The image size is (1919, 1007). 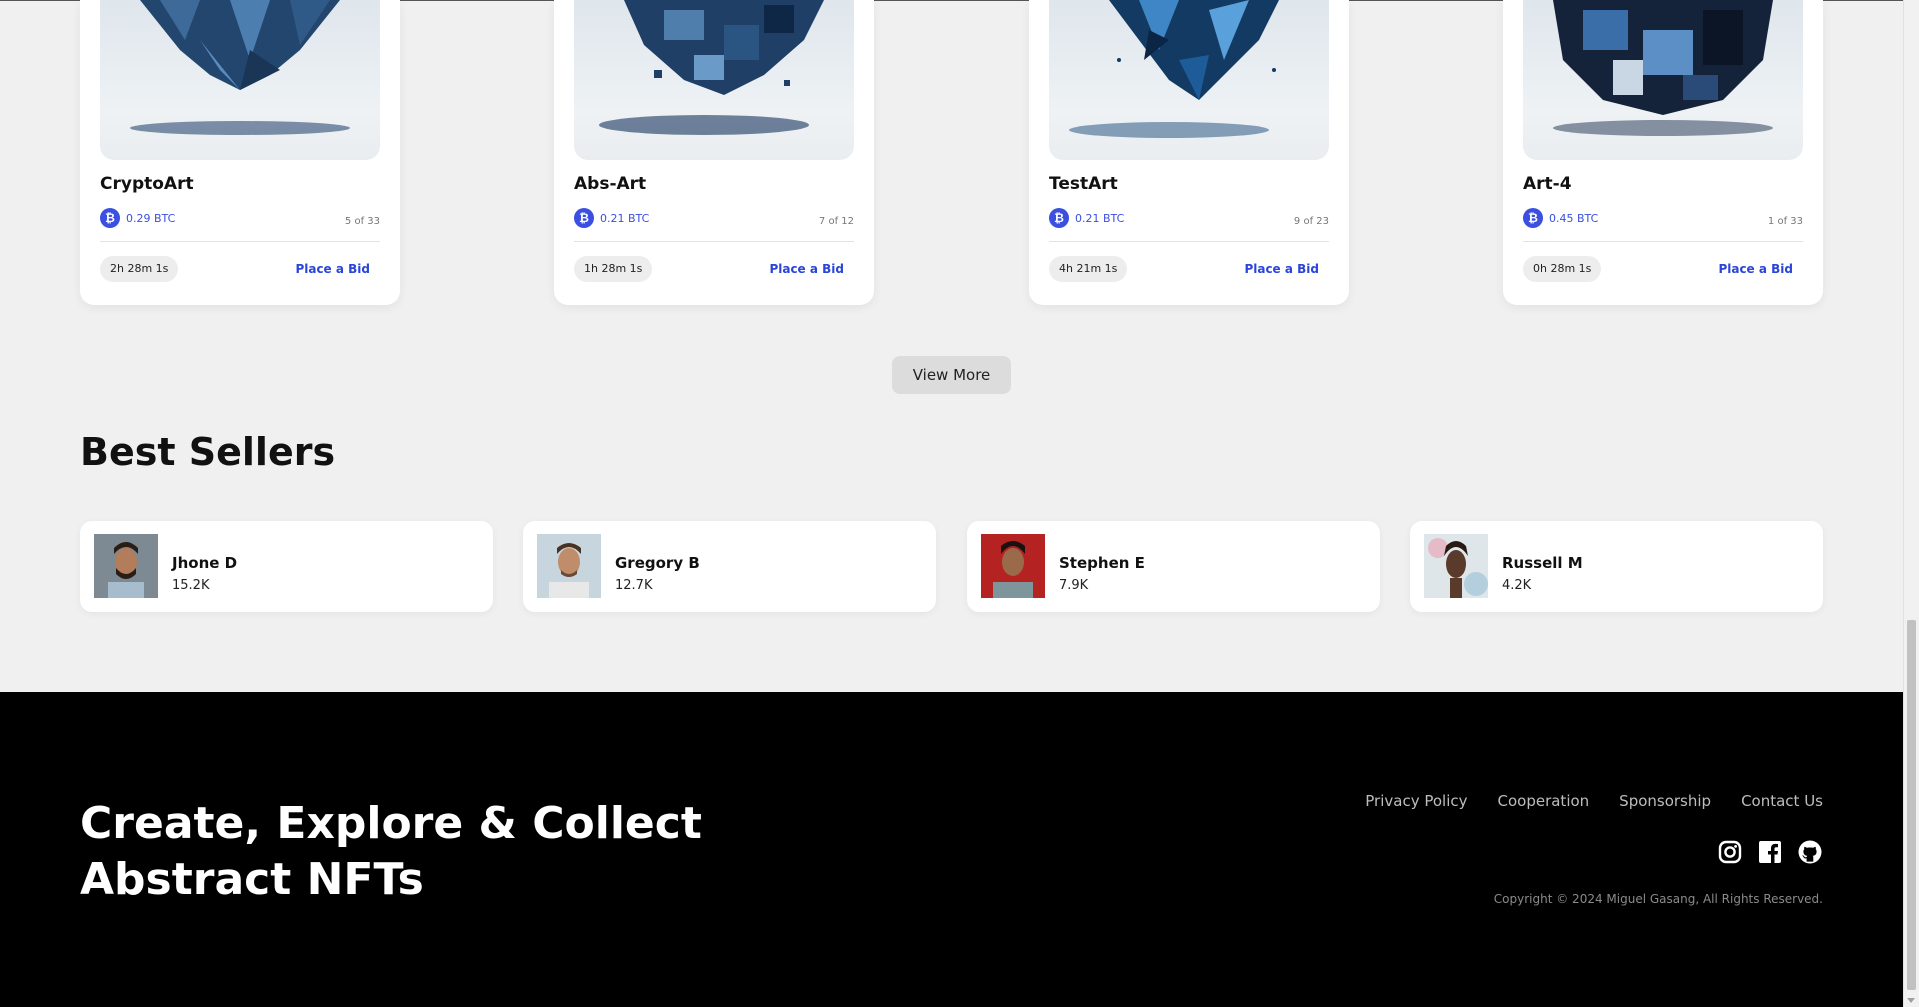 I want to click on nft-title: Abs-Art, so click(x=610, y=184).